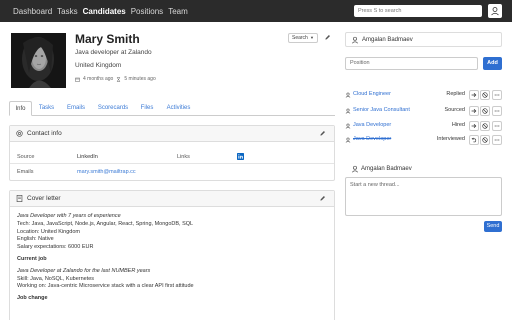 The height and width of the screenshot is (320, 512). I want to click on pipeline-status: Replied, so click(455, 94).